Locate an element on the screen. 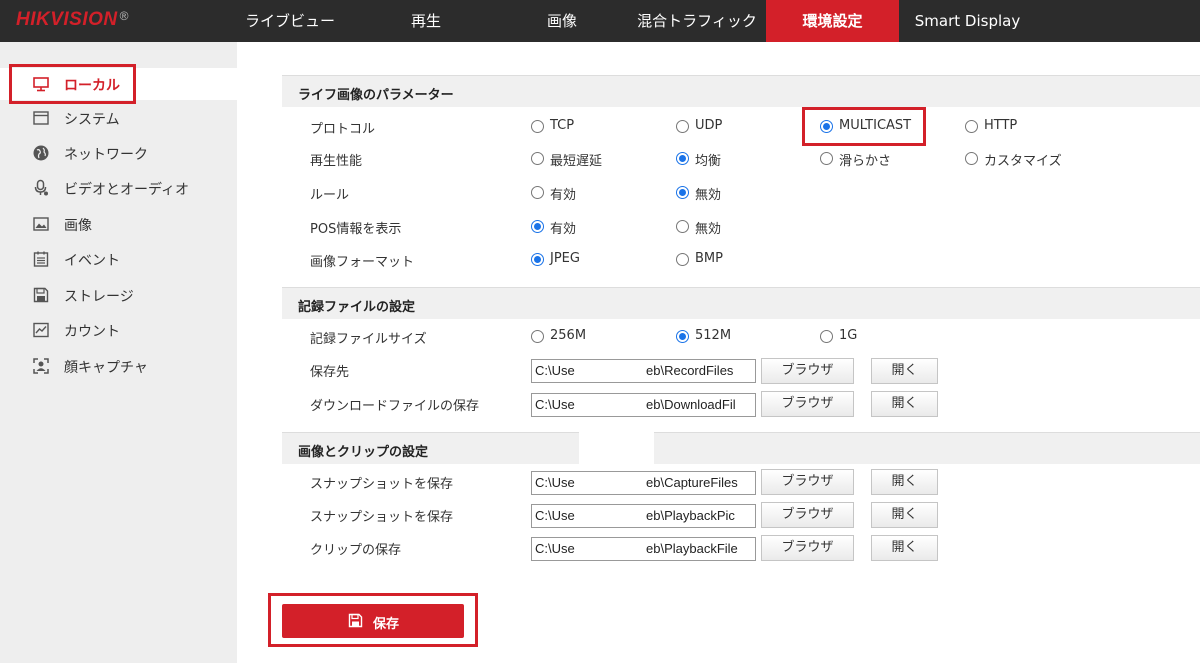 The height and width of the screenshot is (663, 1200). chart-icon is located at coordinates (41, 330).